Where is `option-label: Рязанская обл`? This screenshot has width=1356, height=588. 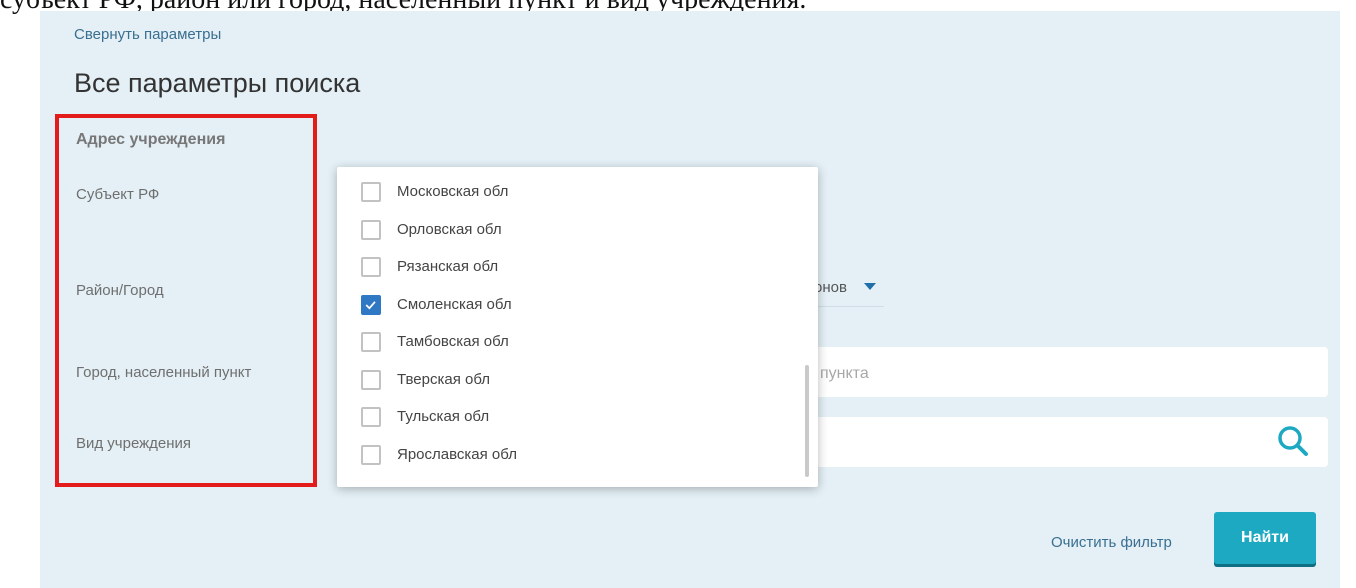 option-label: Рязанская обл is located at coordinates (448, 266).